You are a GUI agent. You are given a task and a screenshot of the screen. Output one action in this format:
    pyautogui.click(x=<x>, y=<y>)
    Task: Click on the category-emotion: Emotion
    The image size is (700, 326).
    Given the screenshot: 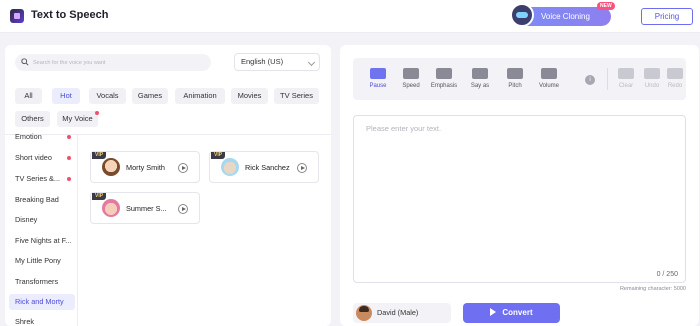 What is the action you would take?
    pyautogui.click(x=42, y=137)
    